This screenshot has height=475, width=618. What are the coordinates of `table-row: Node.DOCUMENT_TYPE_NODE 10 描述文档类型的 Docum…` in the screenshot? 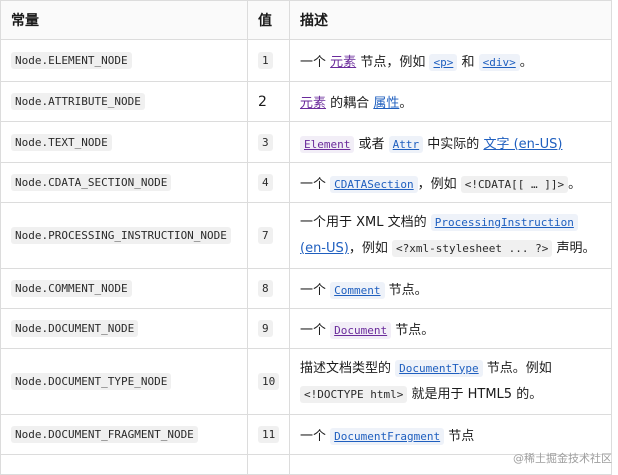 It's located at (306, 381).